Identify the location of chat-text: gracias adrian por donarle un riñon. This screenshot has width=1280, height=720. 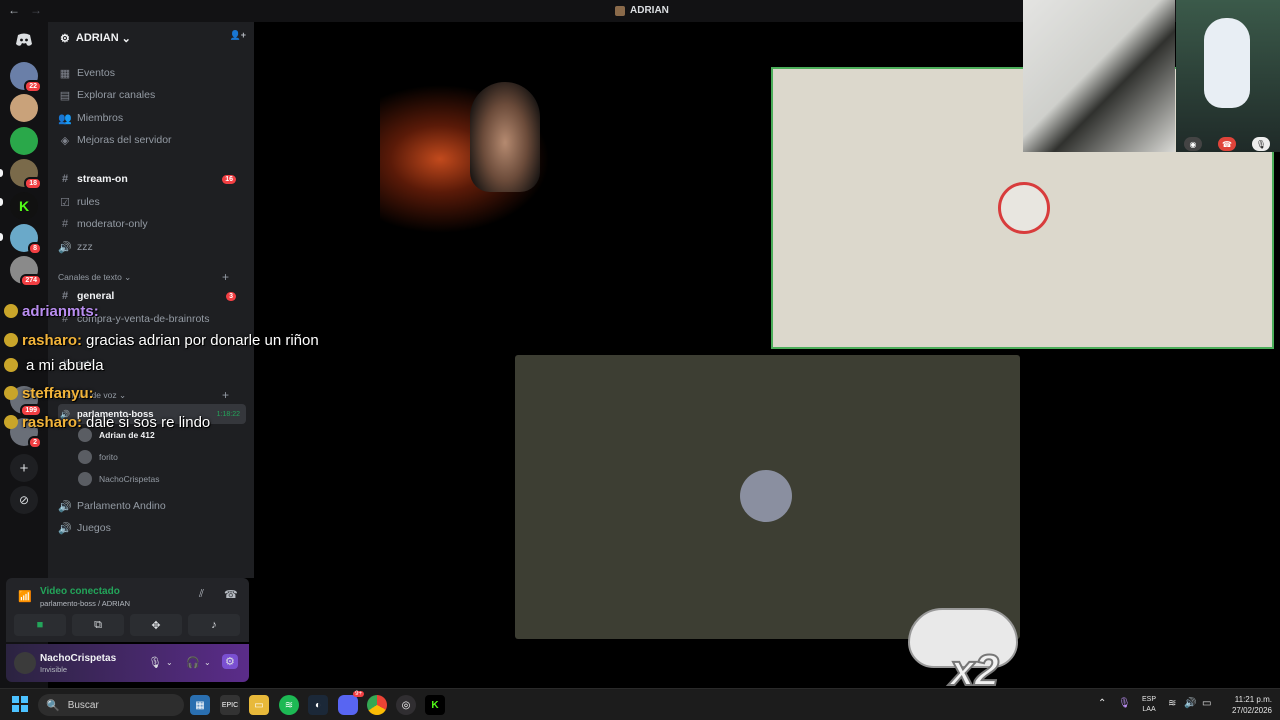
(202, 340).